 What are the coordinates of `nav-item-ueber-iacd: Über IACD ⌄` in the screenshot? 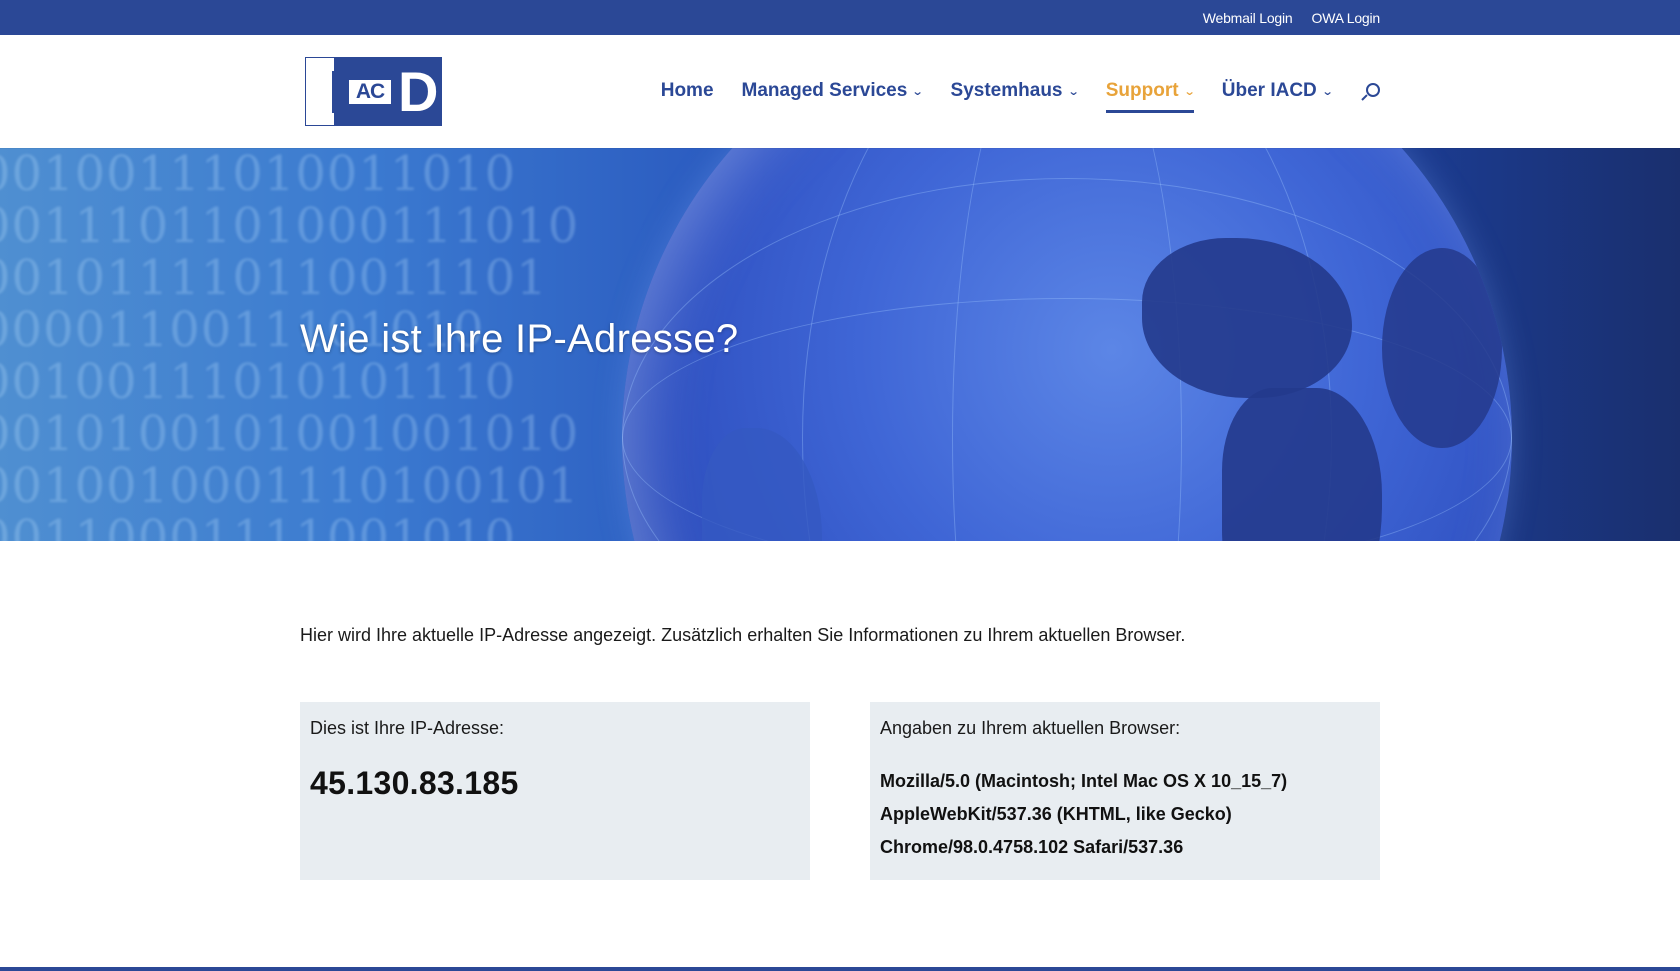 It's located at (1277, 92).